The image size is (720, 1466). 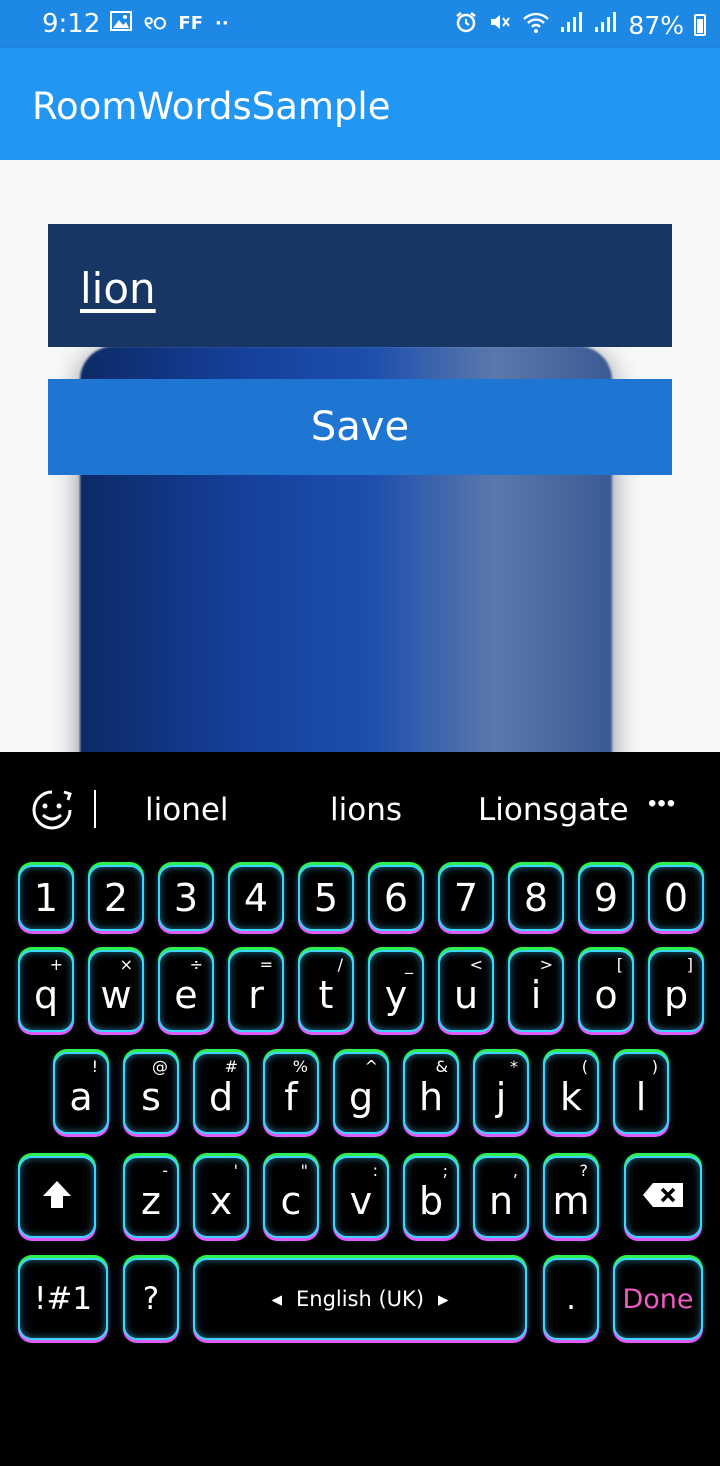 What do you see at coordinates (81, 1093) in the screenshot?
I see `key-a: ! a` at bounding box center [81, 1093].